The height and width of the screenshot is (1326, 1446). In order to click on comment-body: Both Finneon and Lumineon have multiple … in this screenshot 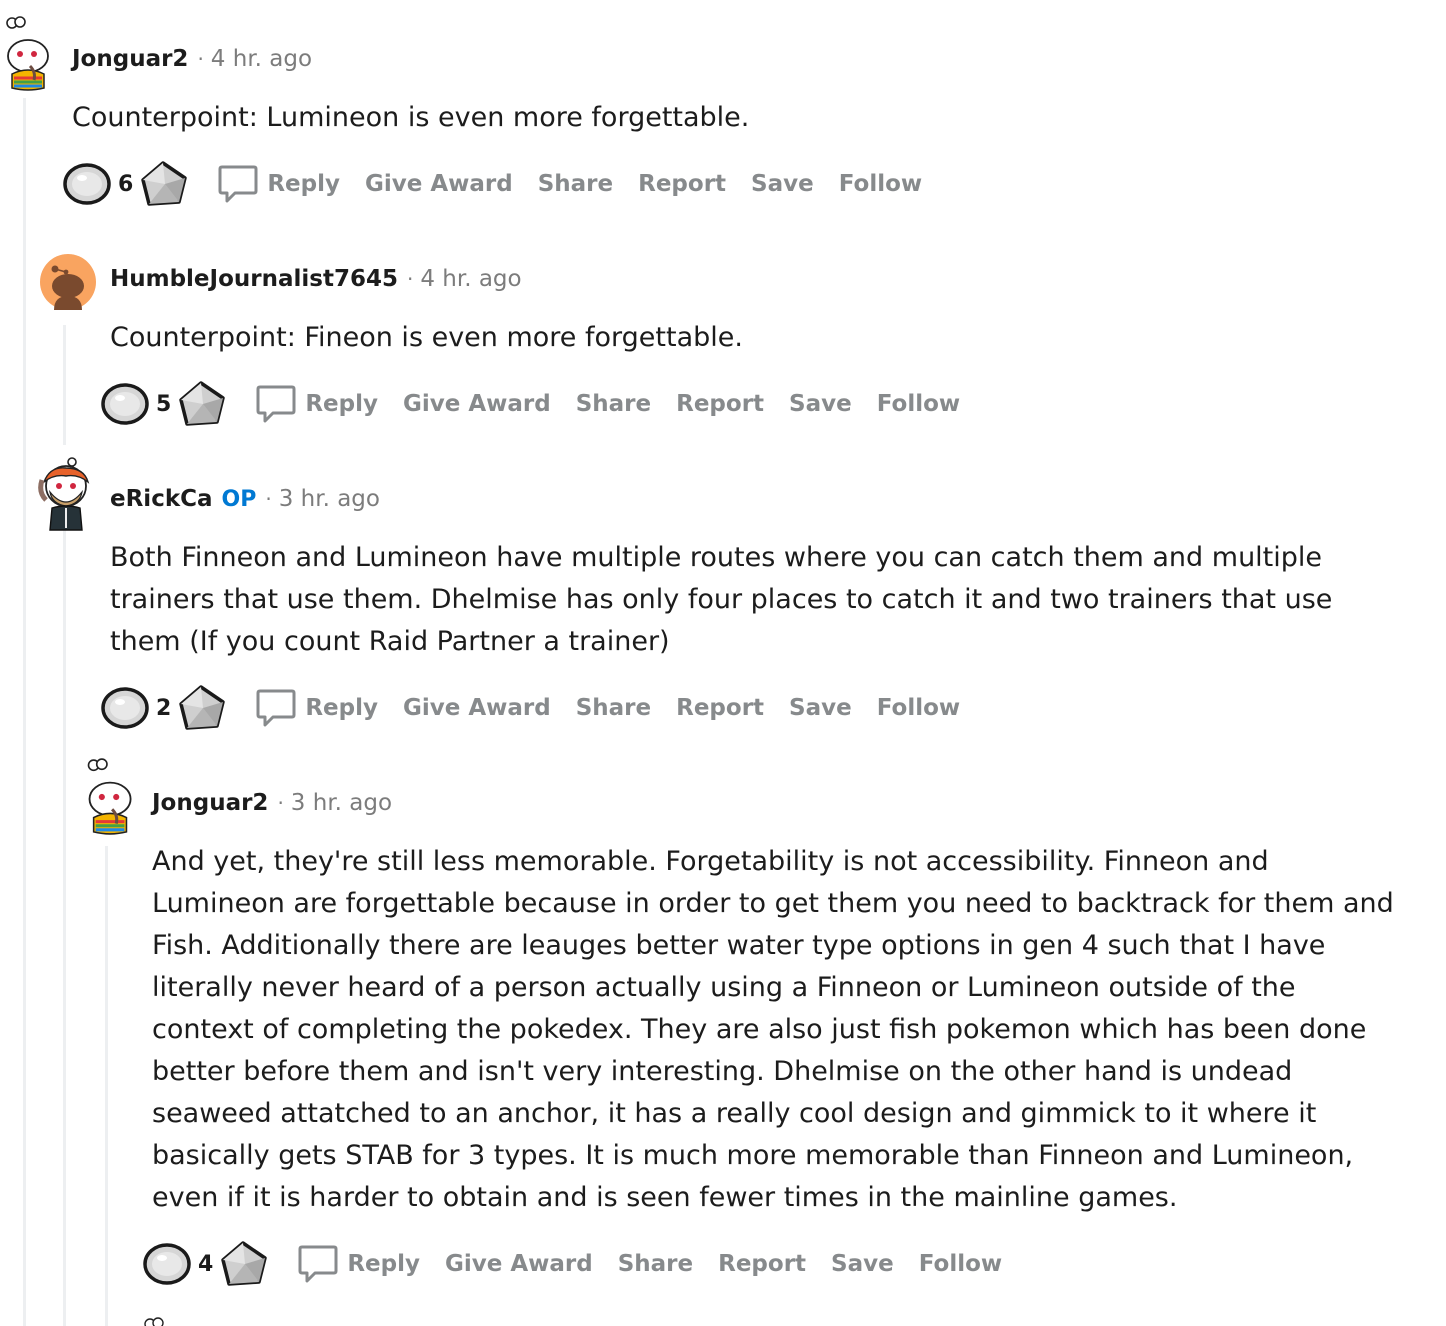, I will do `click(721, 599)`.